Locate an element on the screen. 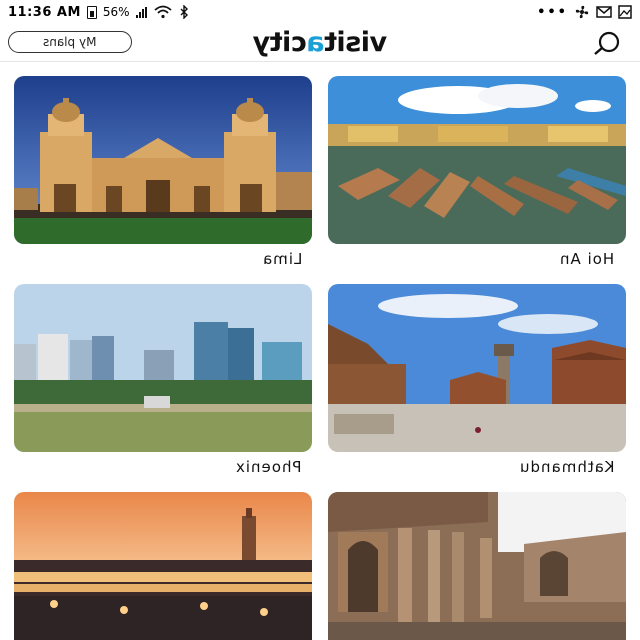  app-header: My plans visitacity is located at coordinates (320, 43).